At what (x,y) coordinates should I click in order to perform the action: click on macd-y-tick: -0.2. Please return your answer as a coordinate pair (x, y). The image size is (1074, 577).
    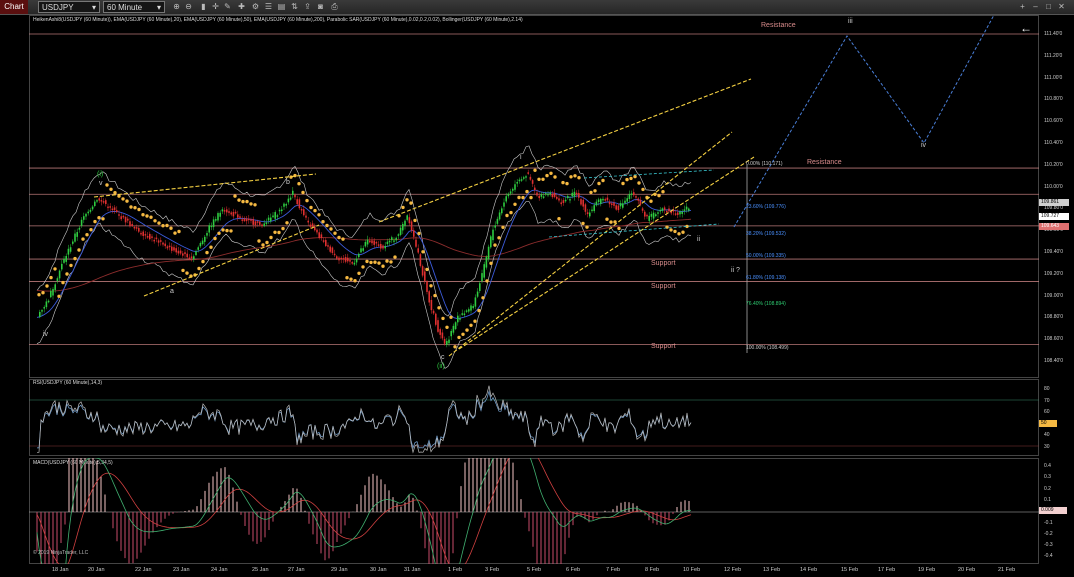
    Looking at the image, I should click on (1048, 533).